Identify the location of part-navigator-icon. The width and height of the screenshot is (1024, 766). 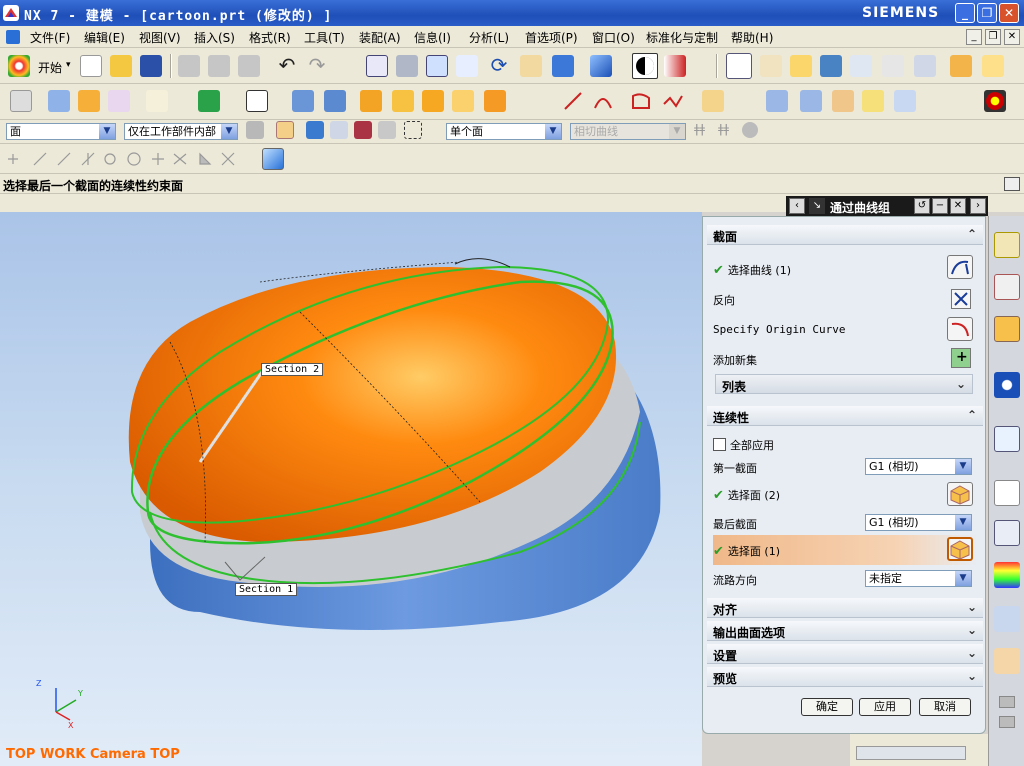
(21, 101).